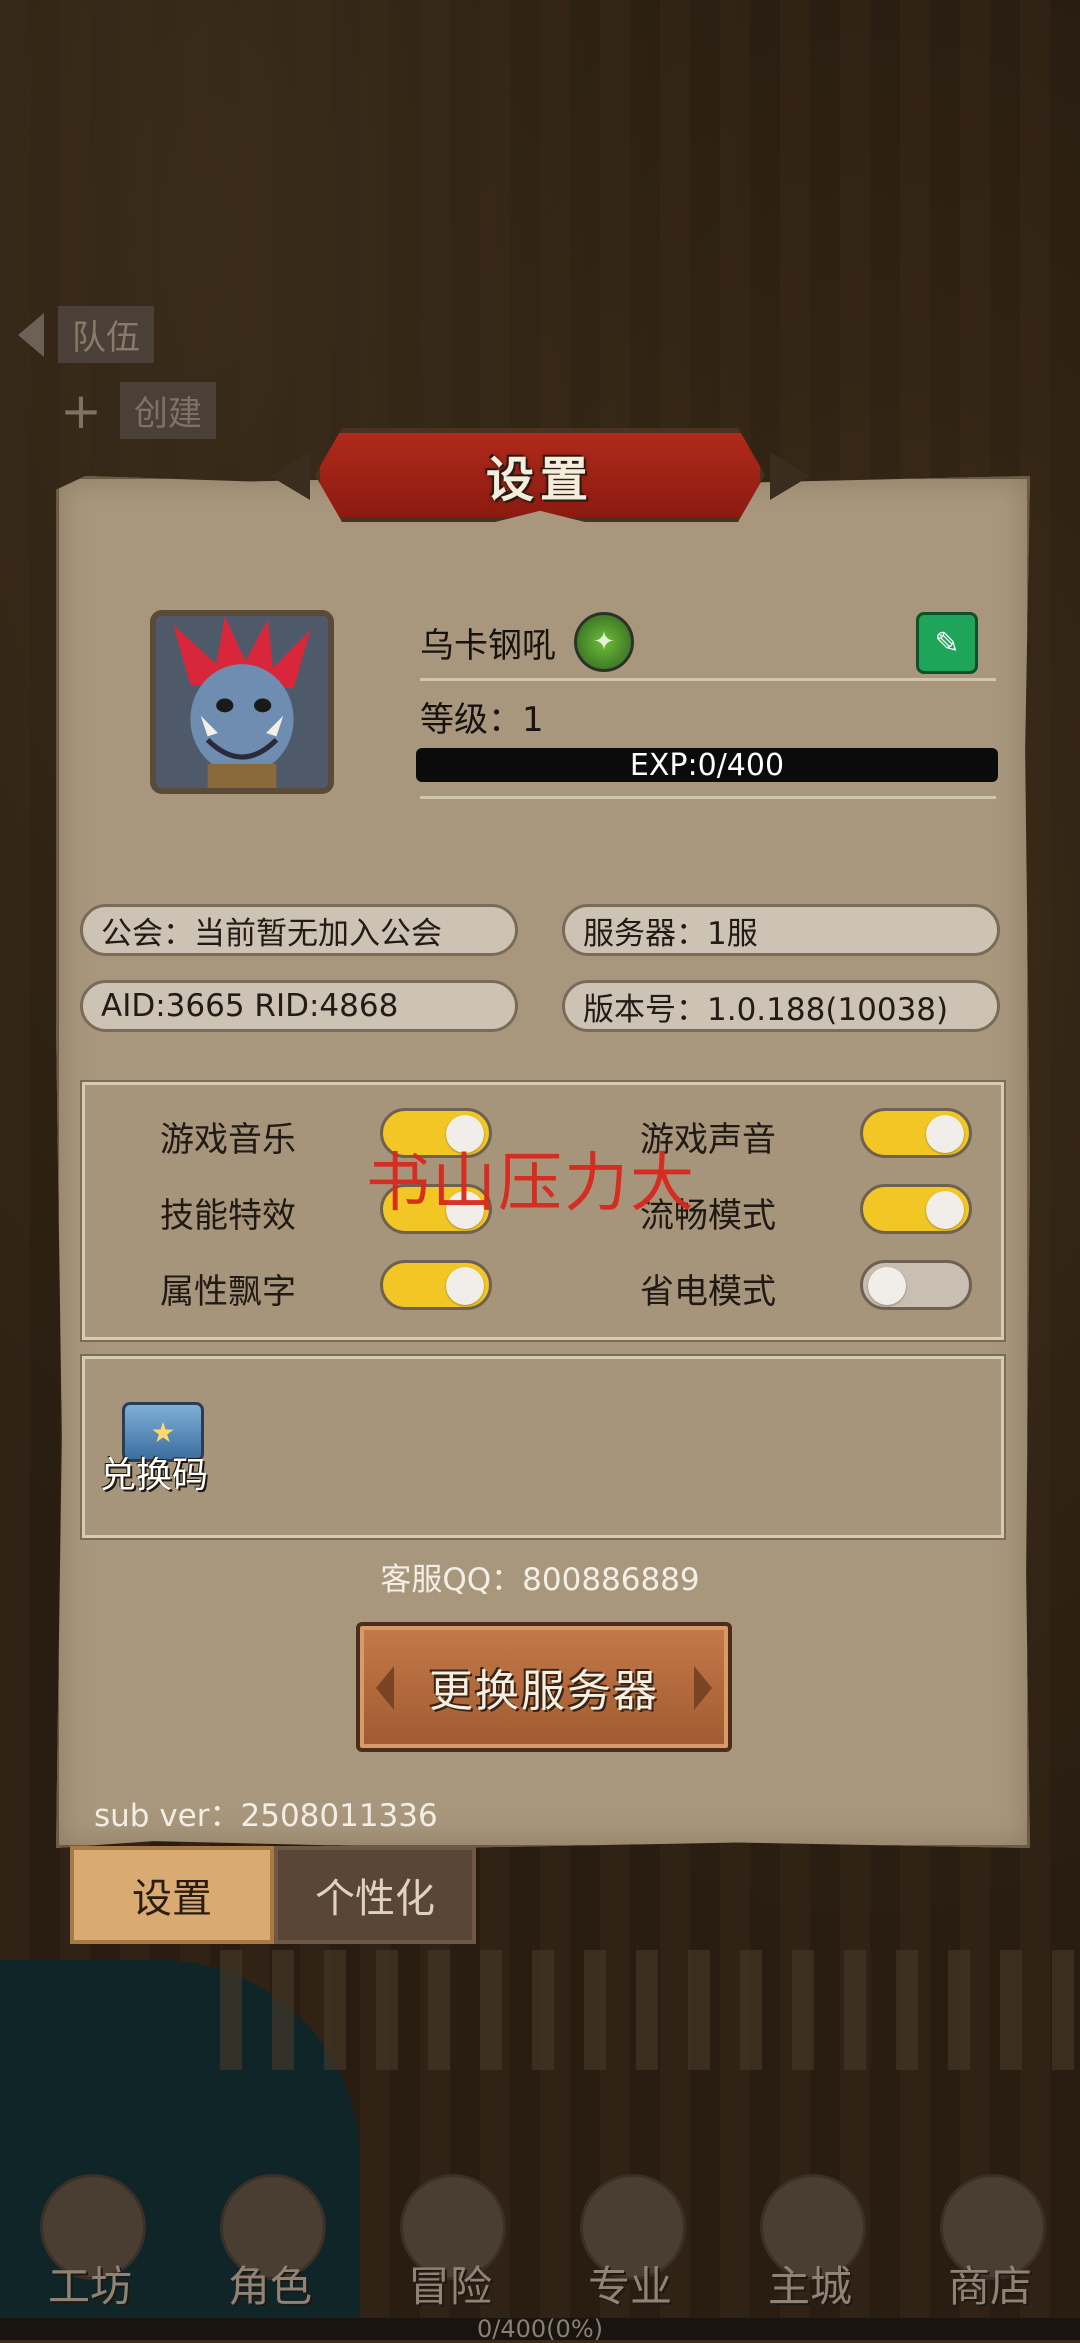 The height and width of the screenshot is (2343, 1080). I want to click on redeem-section, so click(543, 1447).